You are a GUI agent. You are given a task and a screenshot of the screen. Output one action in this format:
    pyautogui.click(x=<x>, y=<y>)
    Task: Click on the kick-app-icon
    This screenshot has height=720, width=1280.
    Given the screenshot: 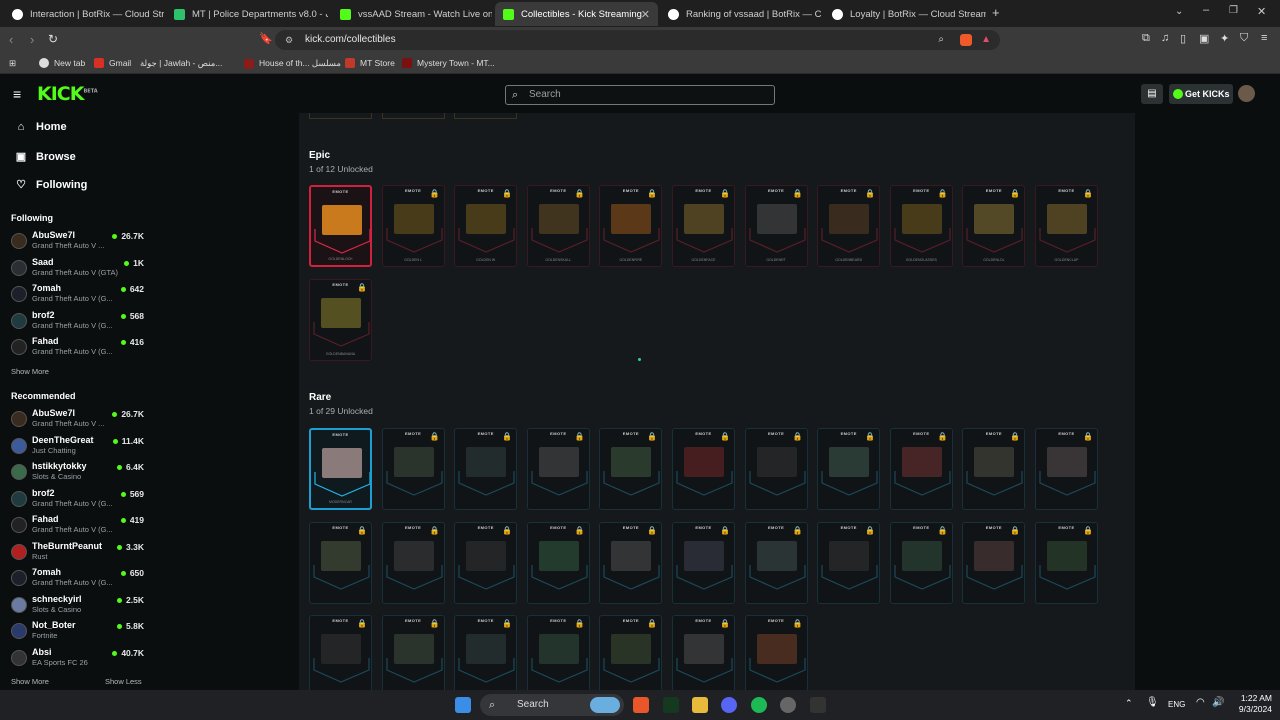 What is the action you would take?
    pyautogui.click(x=671, y=705)
    